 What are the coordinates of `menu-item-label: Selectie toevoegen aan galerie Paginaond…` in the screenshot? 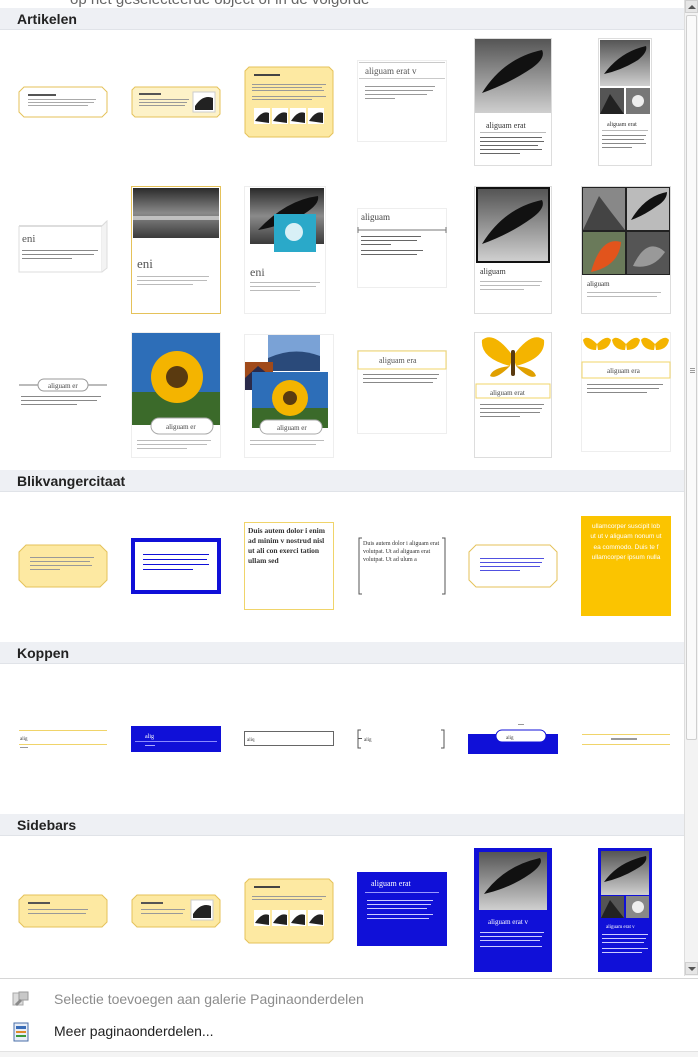 It's located at (209, 999).